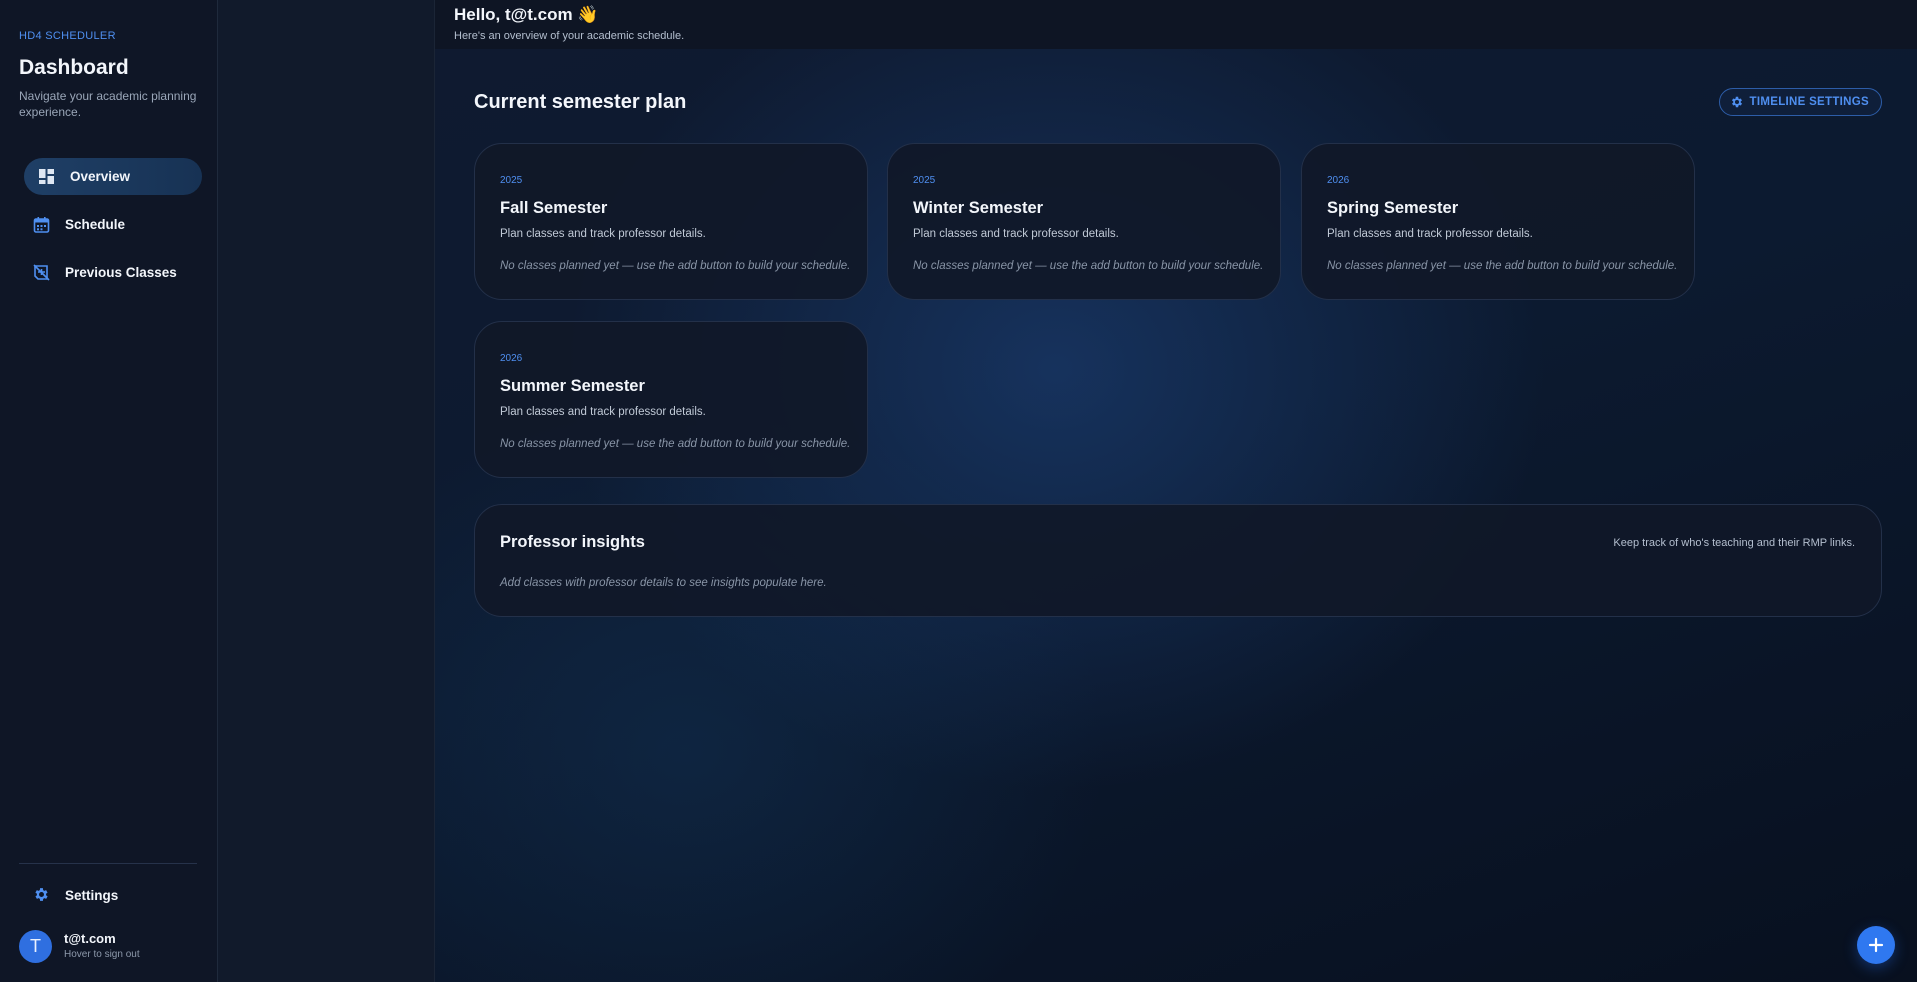 This screenshot has height=982, width=1917. What do you see at coordinates (41, 272) in the screenshot?
I see `history-icon` at bounding box center [41, 272].